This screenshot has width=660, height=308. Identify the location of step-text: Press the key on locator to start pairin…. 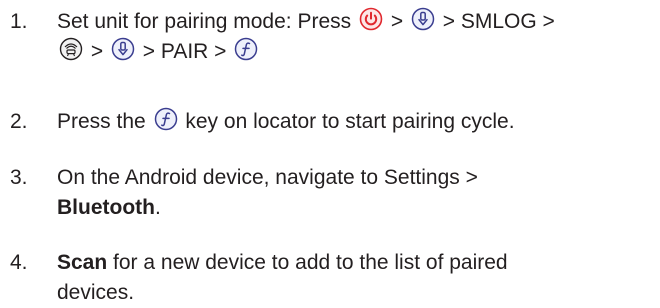
(357, 122).